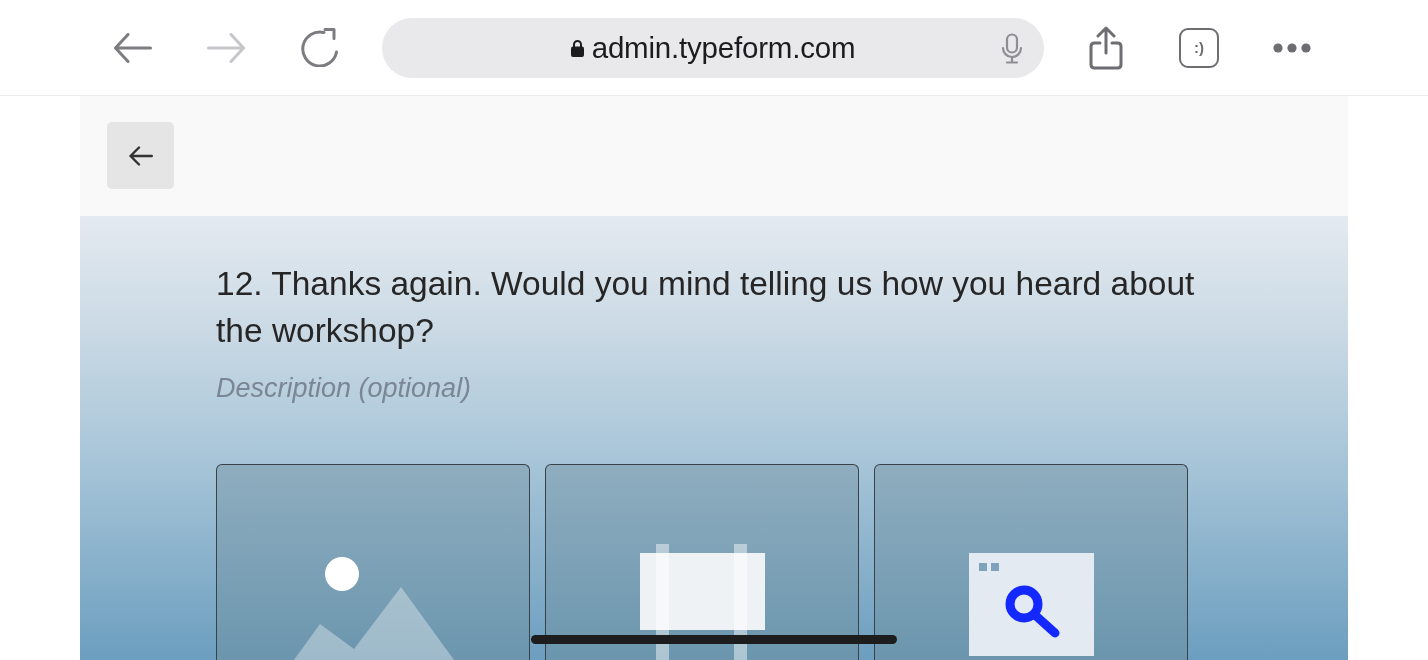 The height and width of the screenshot is (660, 1428). What do you see at coordinates (374, 608) in the screenshot?
I see `landscape-picture-icon` at bounding box center [374, 608].